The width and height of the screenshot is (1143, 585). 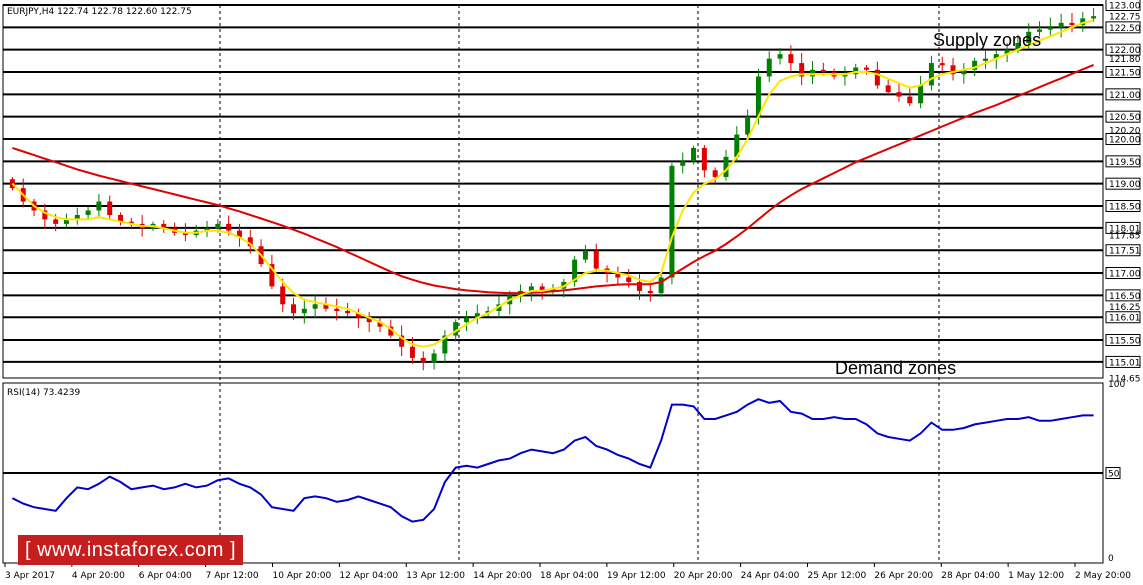 I want to click on x-tick-label: 19 Apr 12:00, so click(x=636, y=576).